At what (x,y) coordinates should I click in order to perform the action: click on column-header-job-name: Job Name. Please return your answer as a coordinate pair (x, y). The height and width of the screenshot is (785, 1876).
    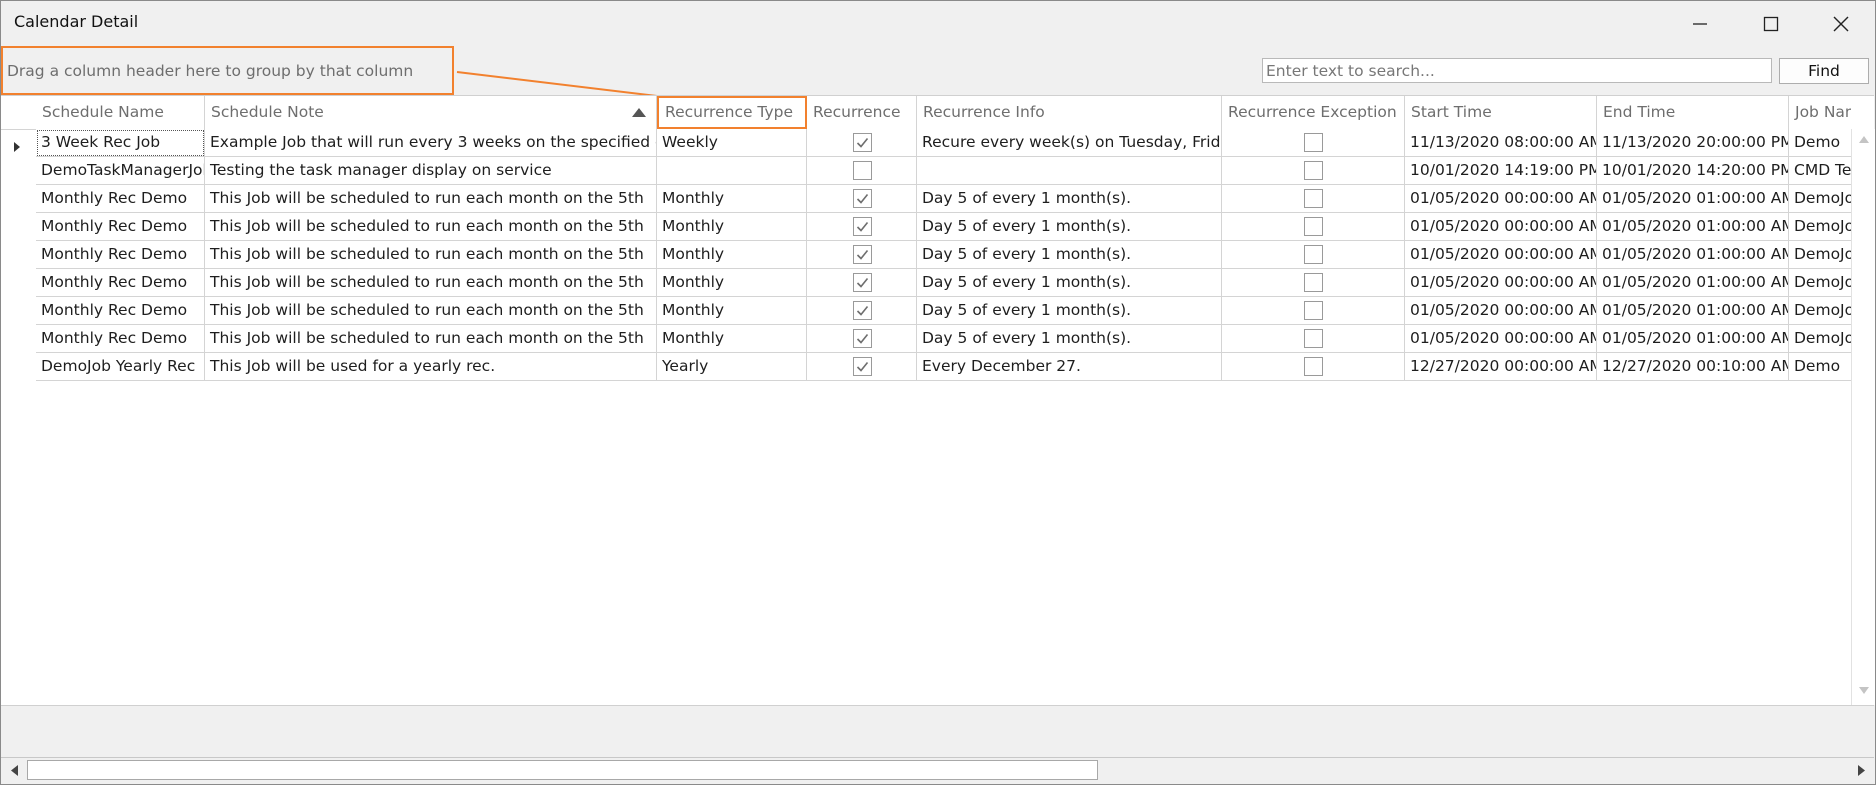
    Looking at the image, I should click on (1820, 112).